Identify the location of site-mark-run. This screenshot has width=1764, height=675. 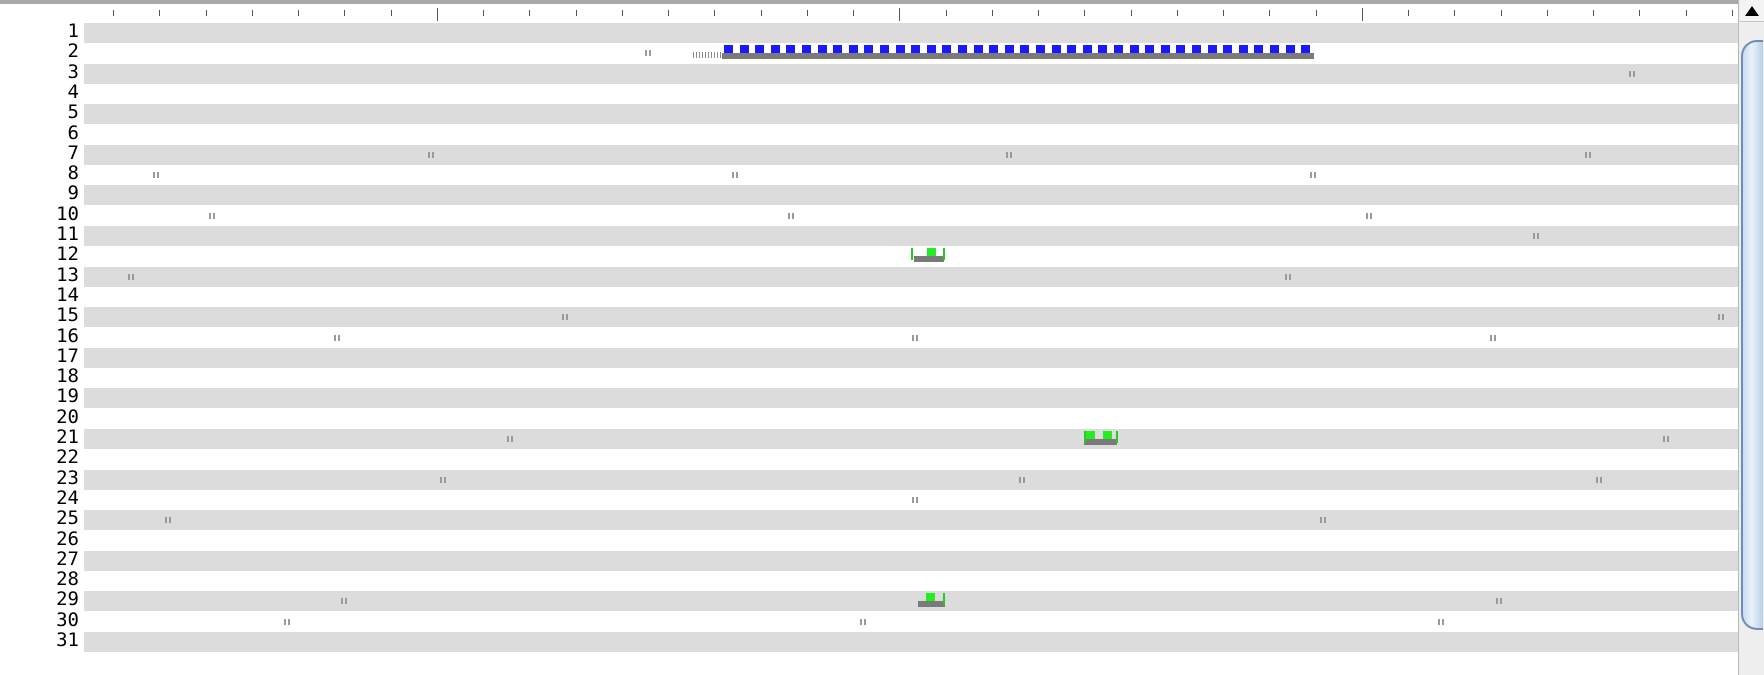
(707, 55).